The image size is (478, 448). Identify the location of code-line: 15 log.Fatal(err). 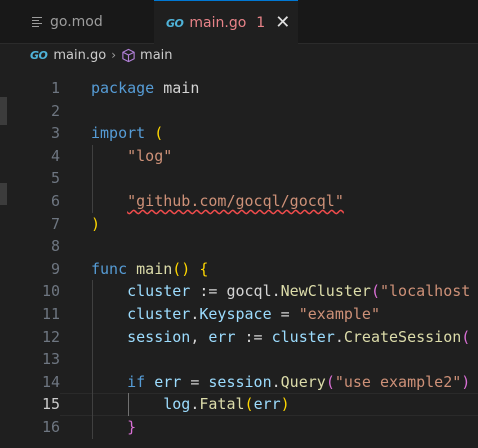
(239, 404).